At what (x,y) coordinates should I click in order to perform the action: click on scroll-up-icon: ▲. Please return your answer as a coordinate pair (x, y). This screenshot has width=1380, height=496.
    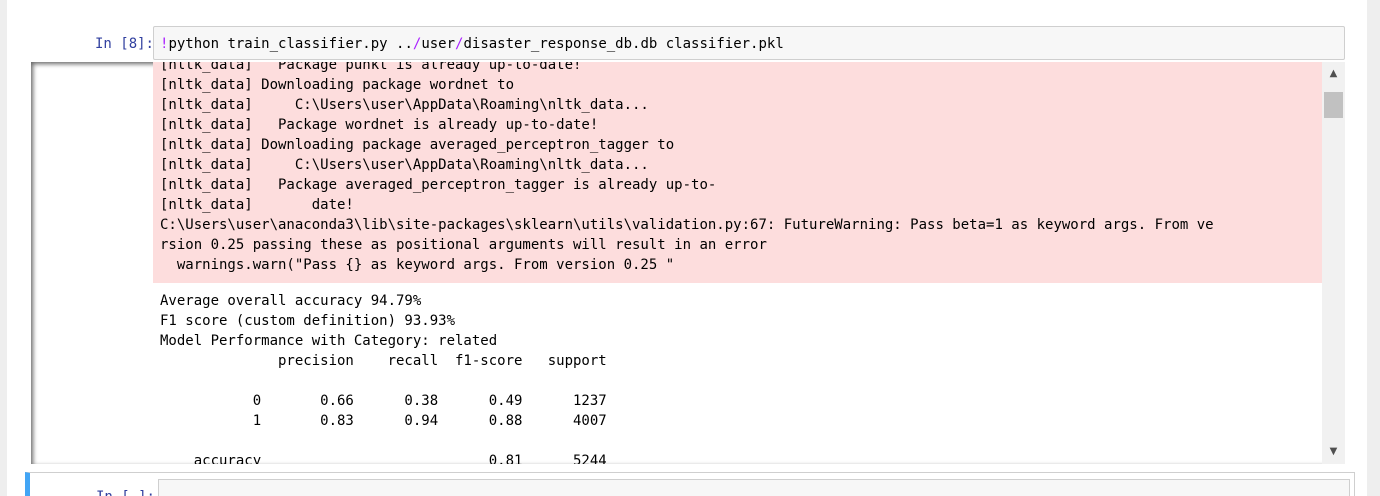
    Looking at the image, I should click on (1333, 74).